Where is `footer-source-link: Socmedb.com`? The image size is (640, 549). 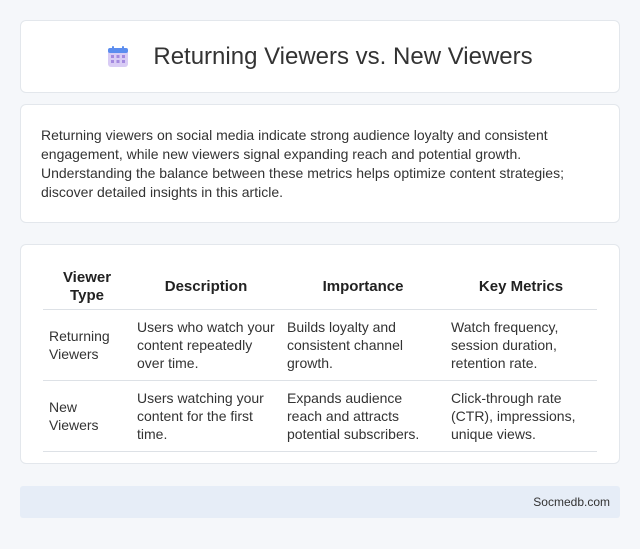
footer-source-link: Socmedb.com is located at coordinates (571, 502).